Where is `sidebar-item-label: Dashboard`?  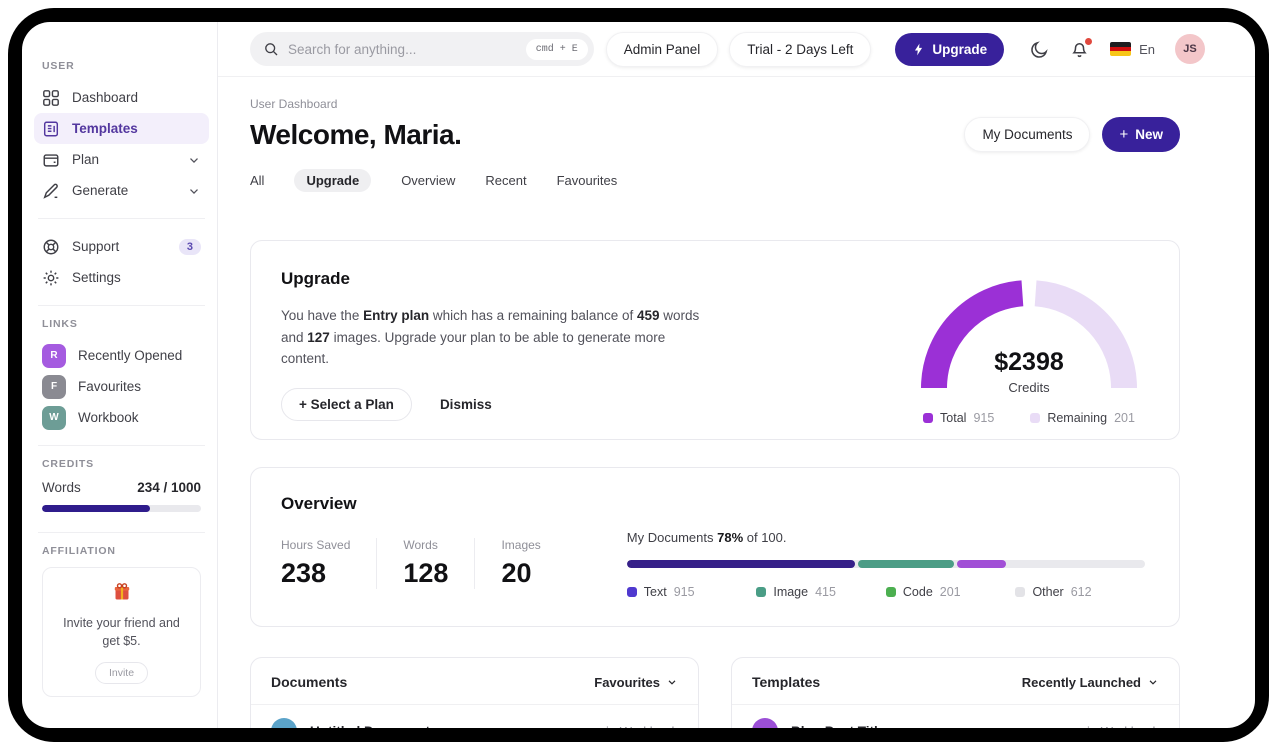 sidebar-item-label: Dashboard is located at coordinates (105, 97).